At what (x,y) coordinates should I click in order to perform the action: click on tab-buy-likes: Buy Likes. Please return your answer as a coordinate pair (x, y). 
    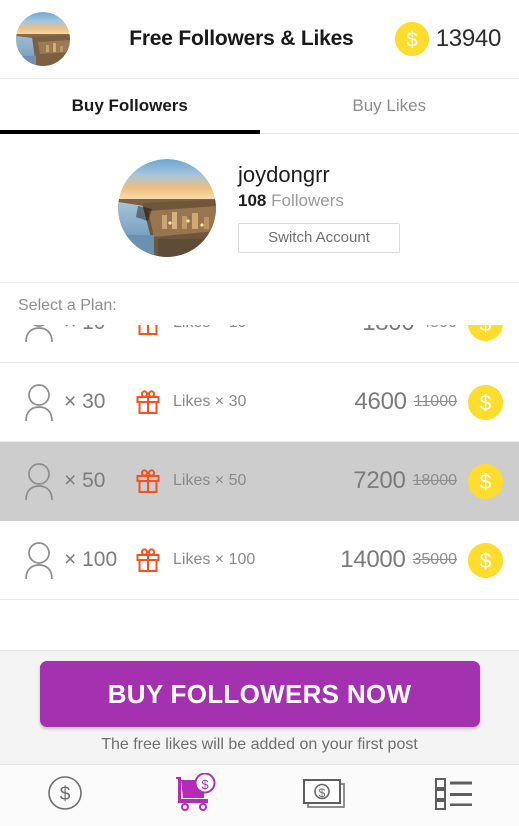
    Looking at the image, I should click on (389, 106).